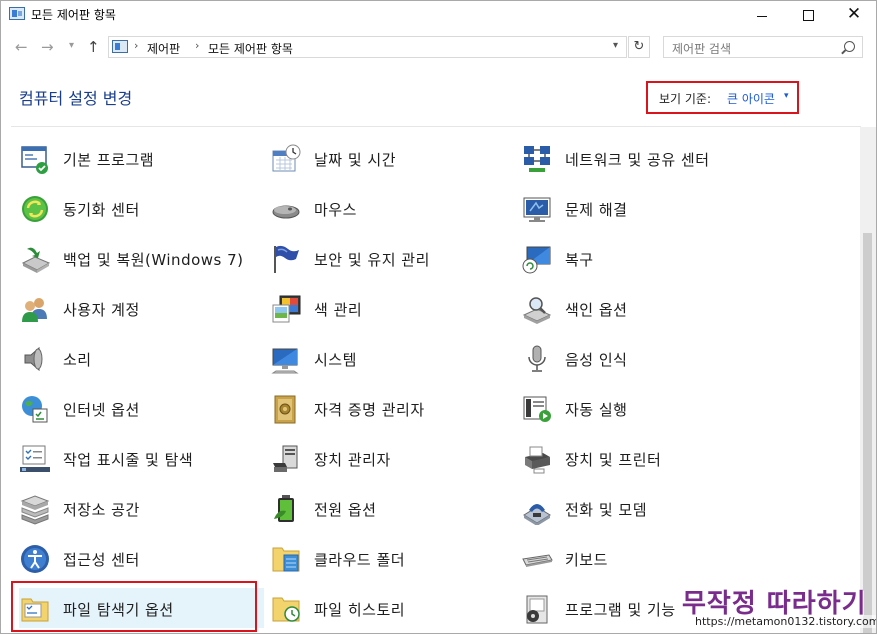  Describe the element at coordinates (392, 508) in the screenshot. I see `item-power-options: 전원 옵션` at that location.